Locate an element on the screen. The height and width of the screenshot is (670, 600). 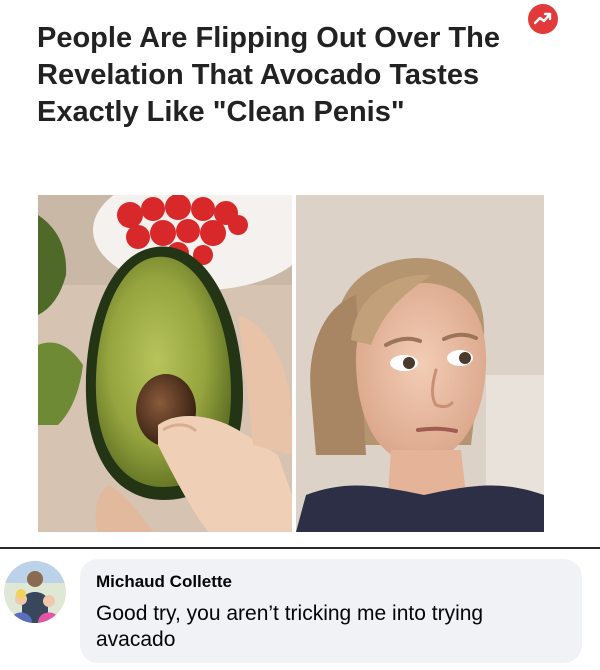
trending-arrow-icon is located at coordinates (543, 19).